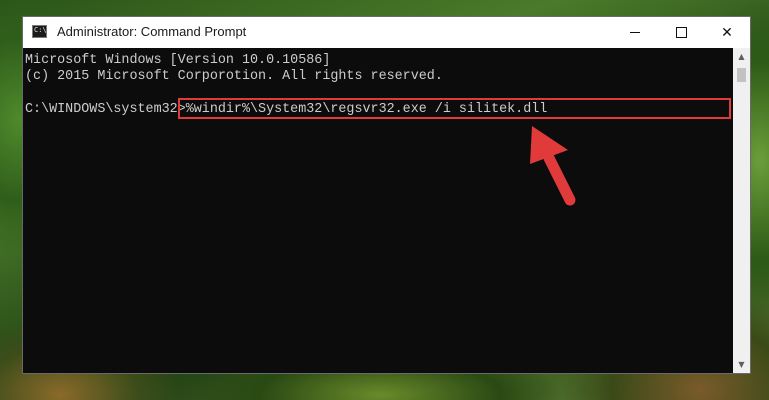 The image size is (769, 400). Describe the element at coordinates (553, 166) in the screenshot. I see `annotation-arrow-icon` at that location.